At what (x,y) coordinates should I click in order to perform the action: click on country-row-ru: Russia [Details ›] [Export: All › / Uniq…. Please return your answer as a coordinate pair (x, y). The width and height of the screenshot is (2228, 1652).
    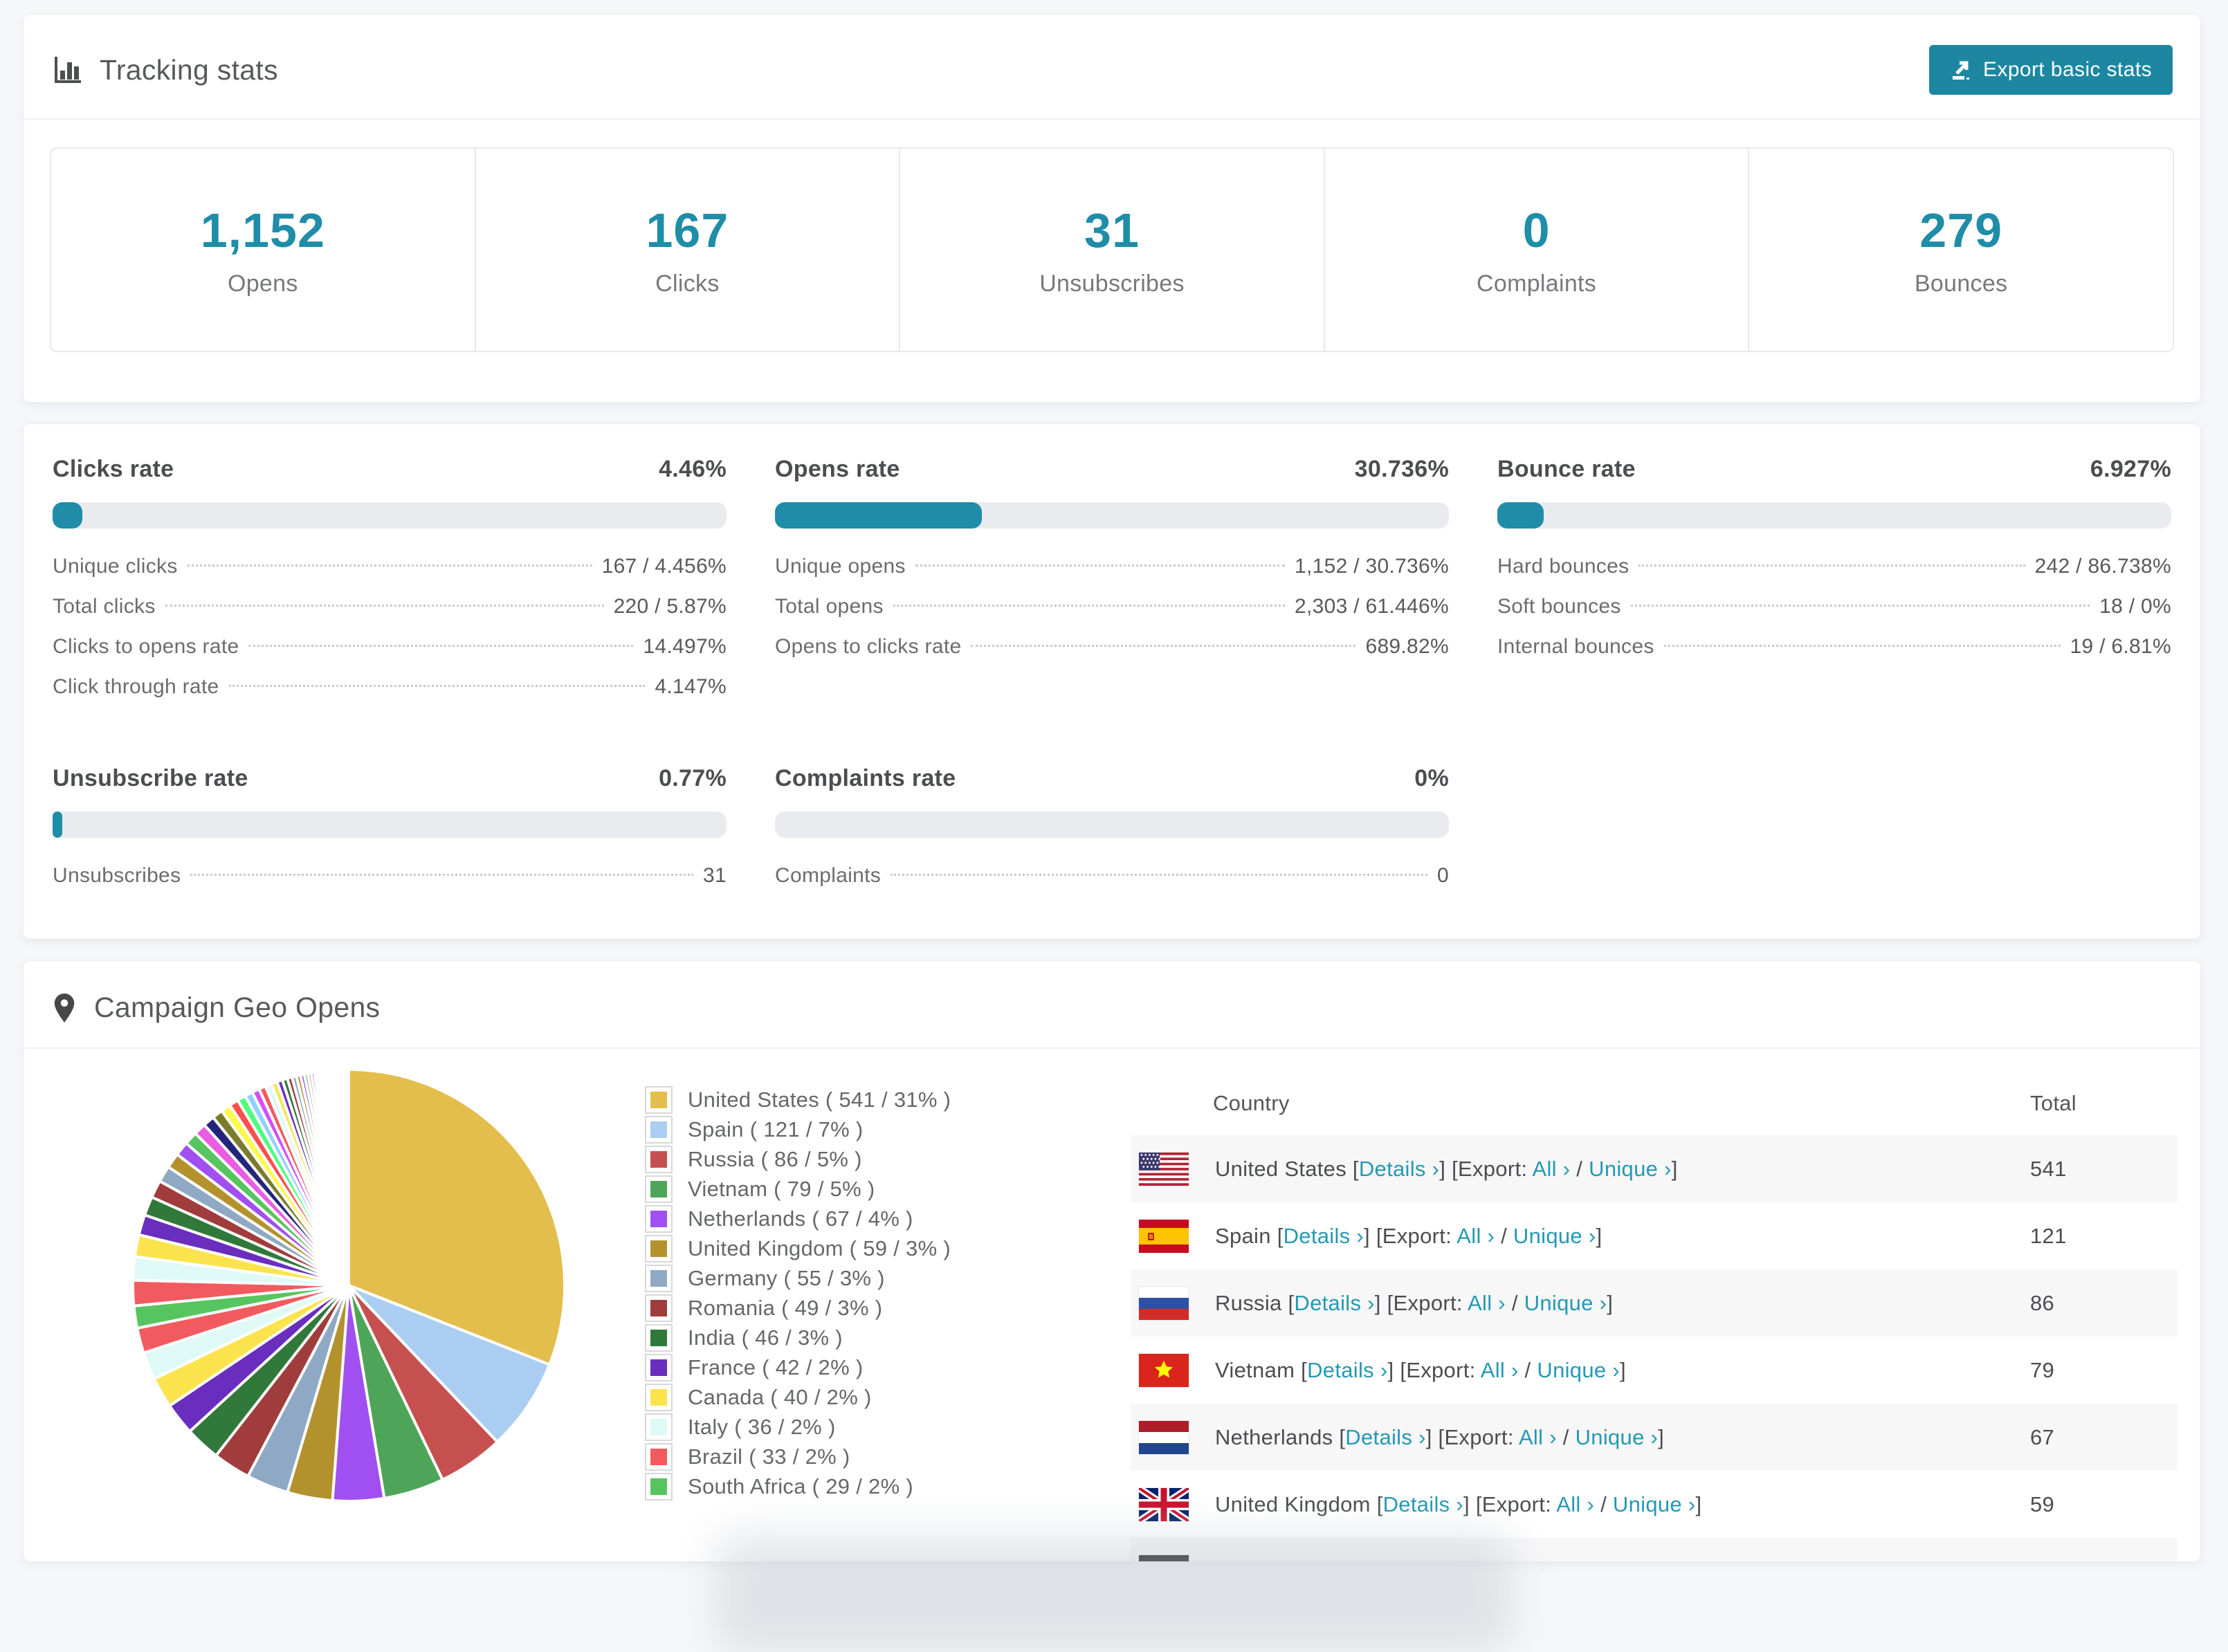
    Looking at the image, I should click on (1654, 1303).